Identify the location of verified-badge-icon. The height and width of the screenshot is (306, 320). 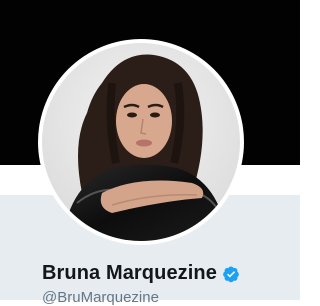
(231, 274).